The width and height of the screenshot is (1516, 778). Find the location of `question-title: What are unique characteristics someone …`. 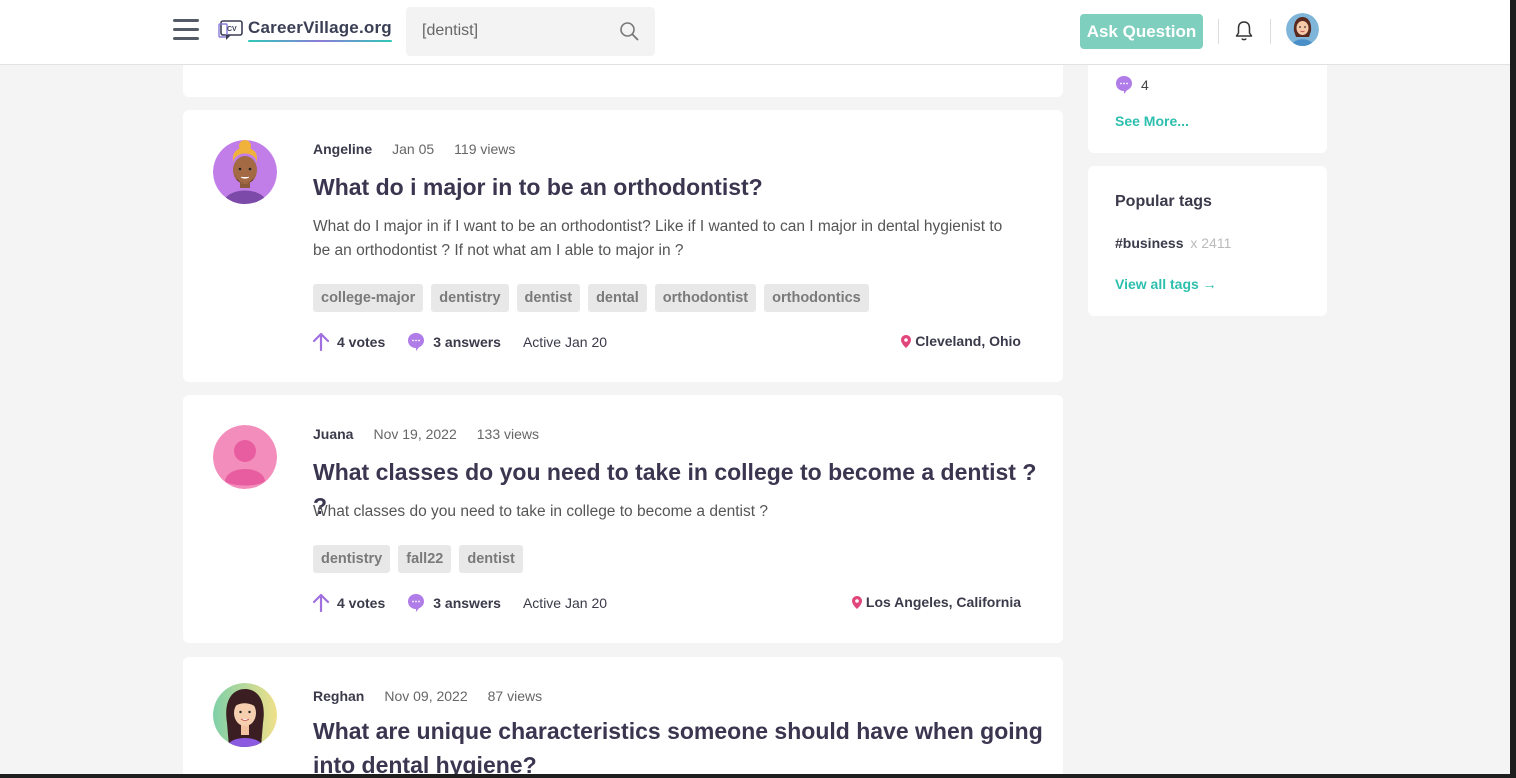

question-title: What are unique characteristics someone … is located at coordinates (683, 746).